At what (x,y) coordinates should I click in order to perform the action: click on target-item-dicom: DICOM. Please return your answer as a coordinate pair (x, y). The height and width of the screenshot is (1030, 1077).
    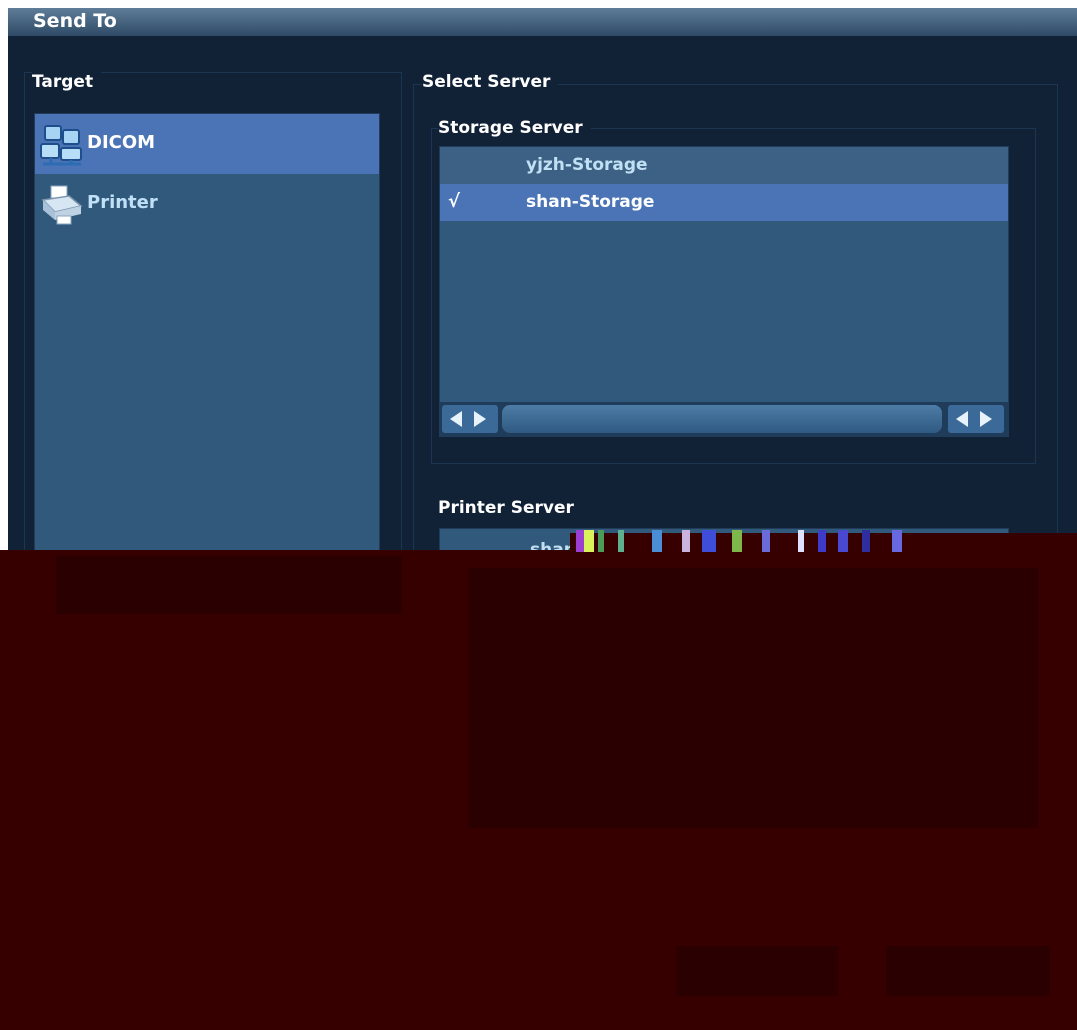
    Looking at the image, I should click on (207, 144).